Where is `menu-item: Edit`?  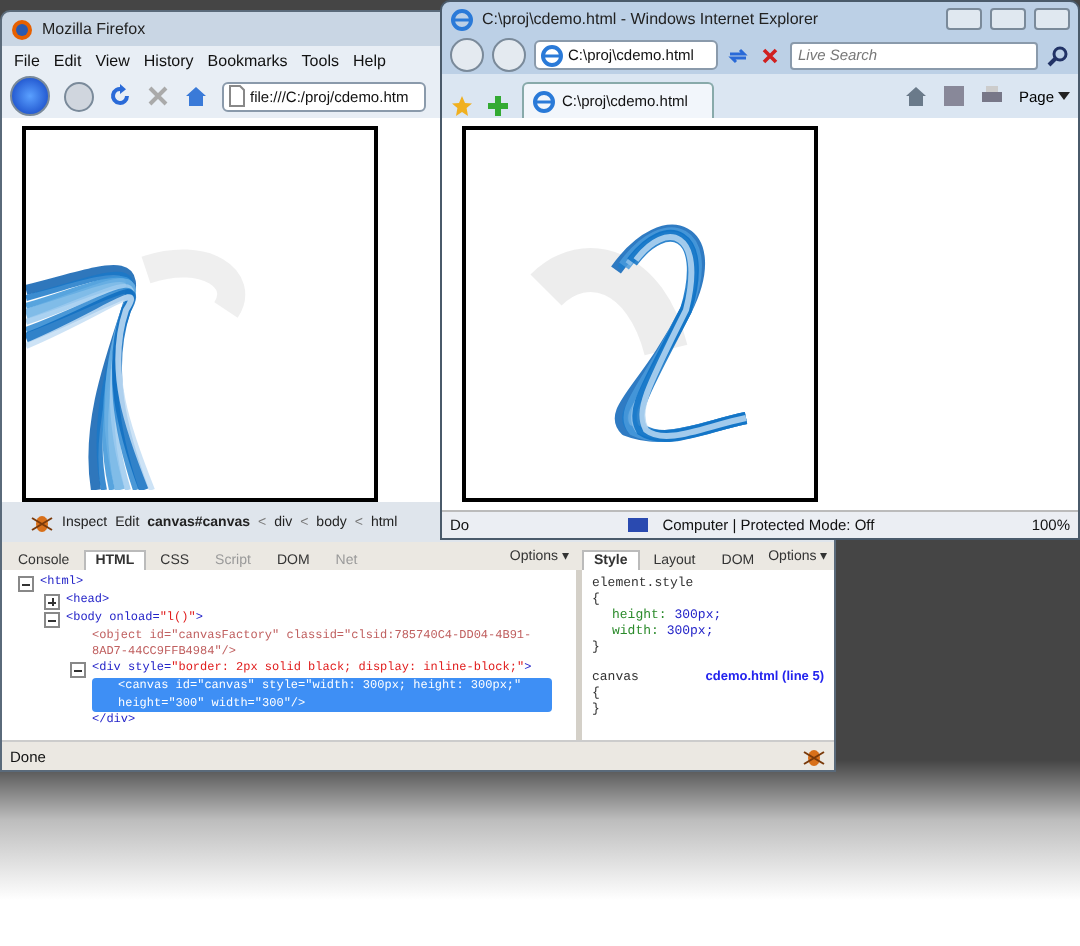
menu-item: Edit is located at coordinates (67, 60).